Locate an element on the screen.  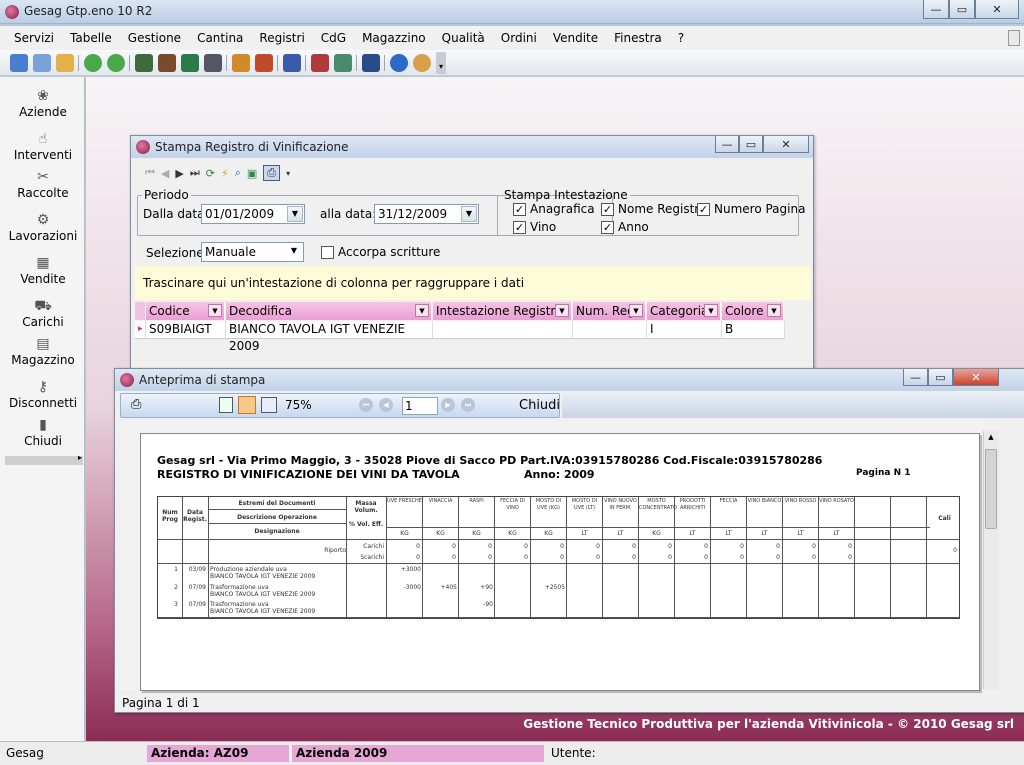
menu-cantina: Cantina is located at coordinates (220, 38).